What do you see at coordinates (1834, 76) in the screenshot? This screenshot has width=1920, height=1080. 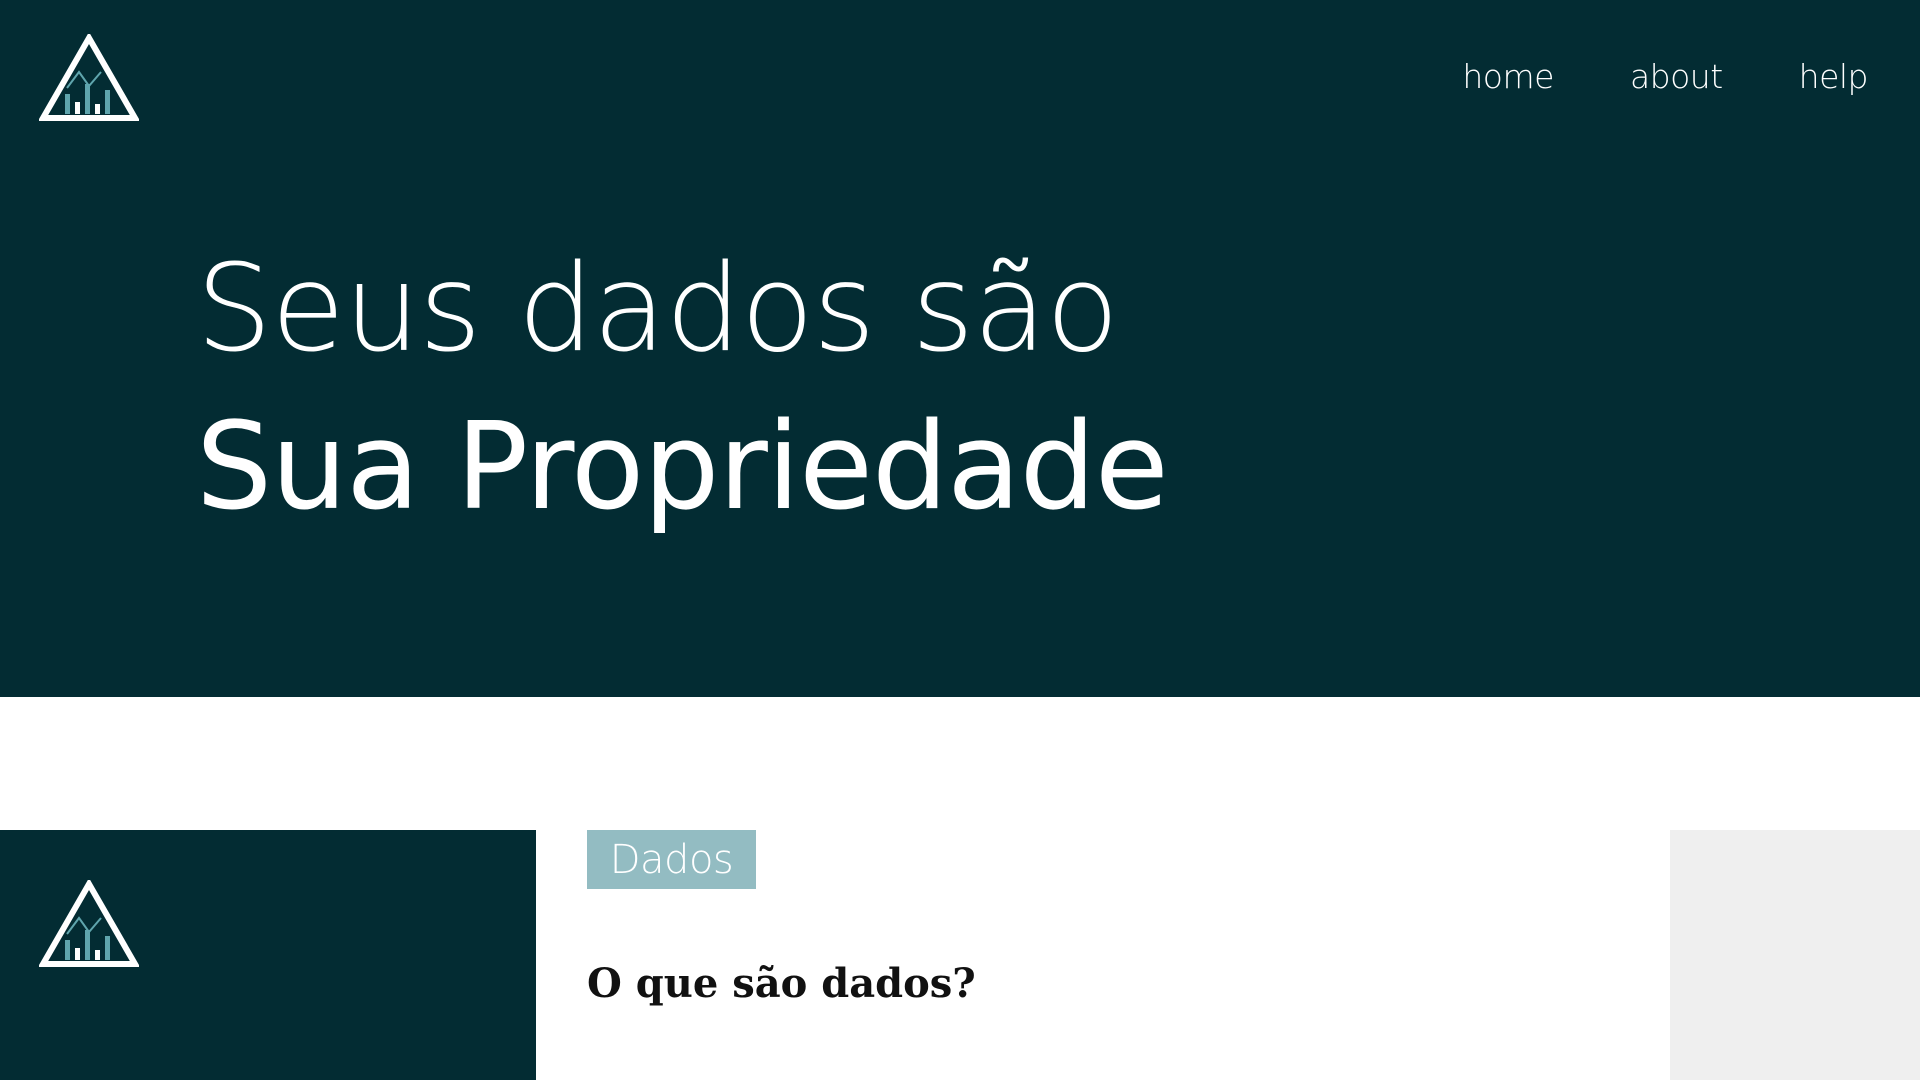 I see `nav-link-help: help` at bounding box center [1834, 76].